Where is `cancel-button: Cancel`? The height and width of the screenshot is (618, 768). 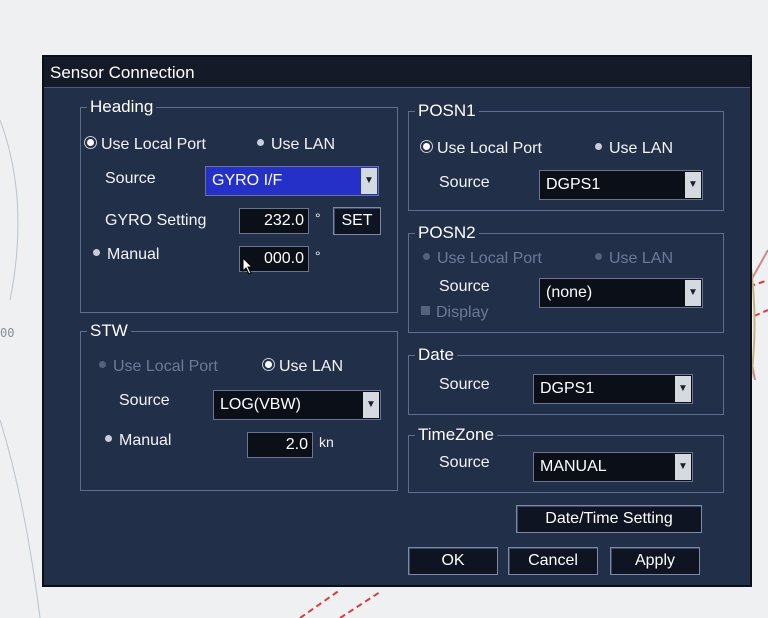
cancel-button: Cancel is located at coordinates (553, 561).